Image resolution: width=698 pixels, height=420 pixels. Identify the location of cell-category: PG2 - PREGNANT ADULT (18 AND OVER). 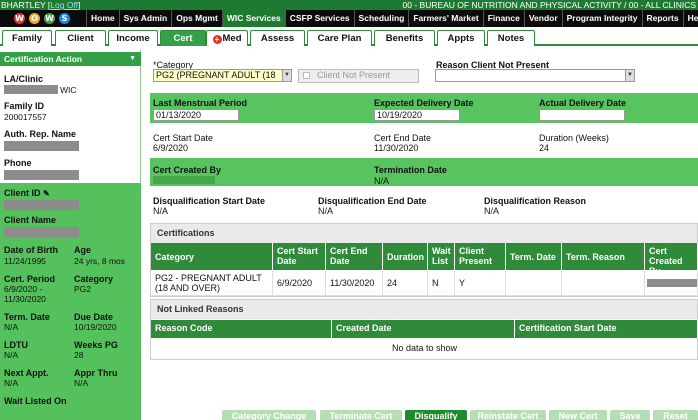
(212, 283).